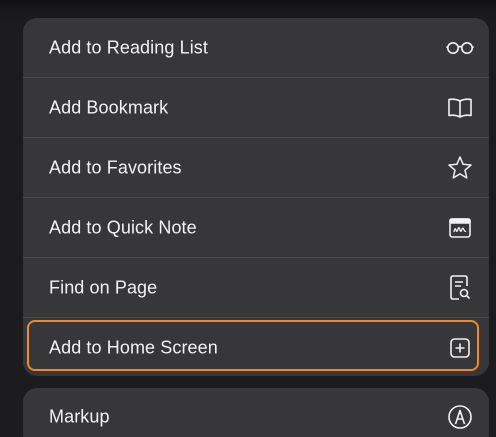 This screenshot has width=496, height=437. What do you see at coordinates (123, 227) in the screenshot?
I see `menu-item-label: Add to Quick Note` at bounding box center [123, 227].